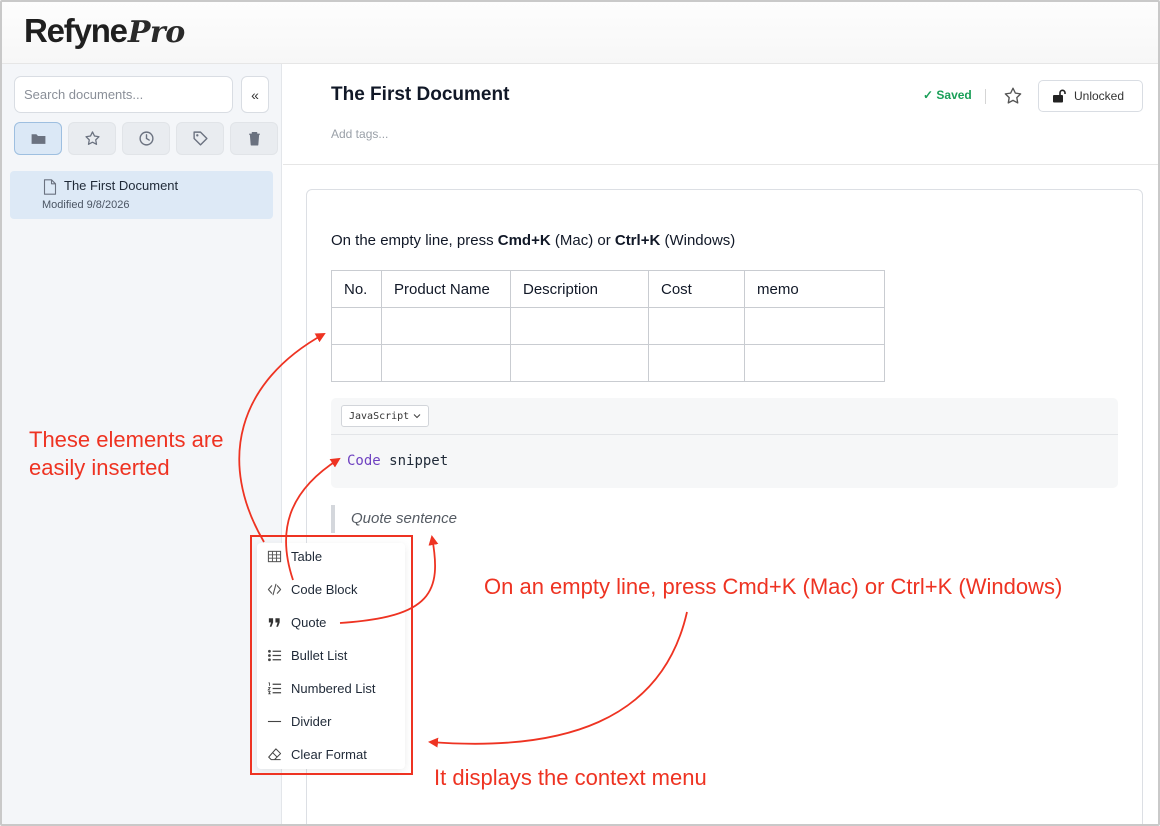 The width and height of the screenshot is (1160, 826). What do you see at coordinates (331, 556) in the screenshot?
I see `menu-item-table: Table` at bounding box center [331, 556].